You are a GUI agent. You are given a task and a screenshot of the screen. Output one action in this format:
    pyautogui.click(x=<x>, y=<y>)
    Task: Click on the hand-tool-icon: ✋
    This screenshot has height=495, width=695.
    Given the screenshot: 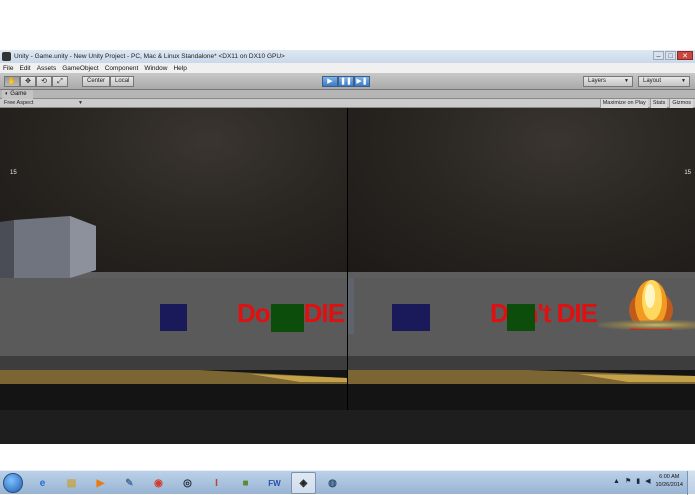 What is the action you would take?
    pyautogui.click(x=12, y=81)
    